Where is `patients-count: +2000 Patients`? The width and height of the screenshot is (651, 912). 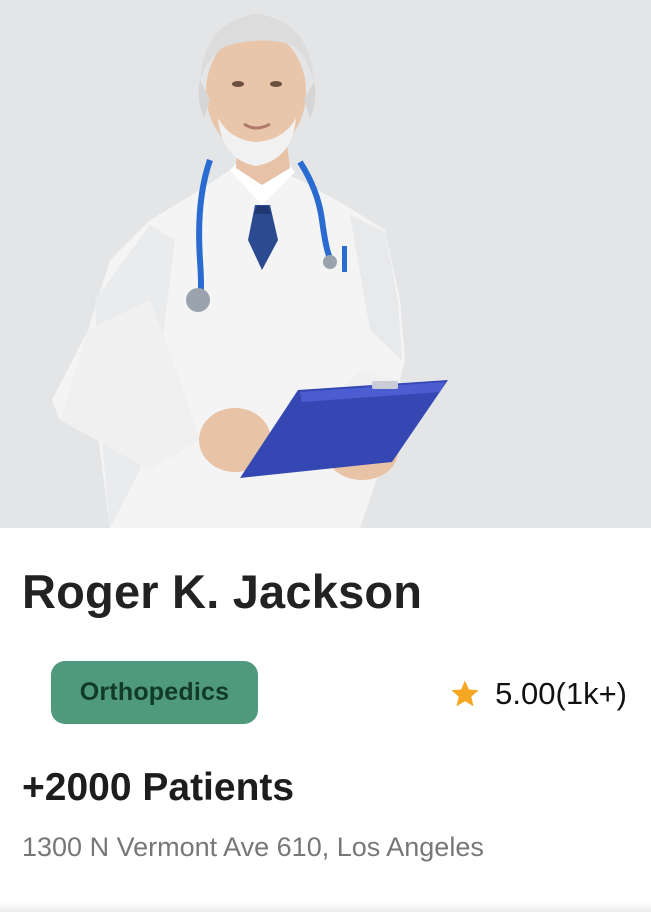 patients-count: +2000 Patients is located at coordinates (158, 787).